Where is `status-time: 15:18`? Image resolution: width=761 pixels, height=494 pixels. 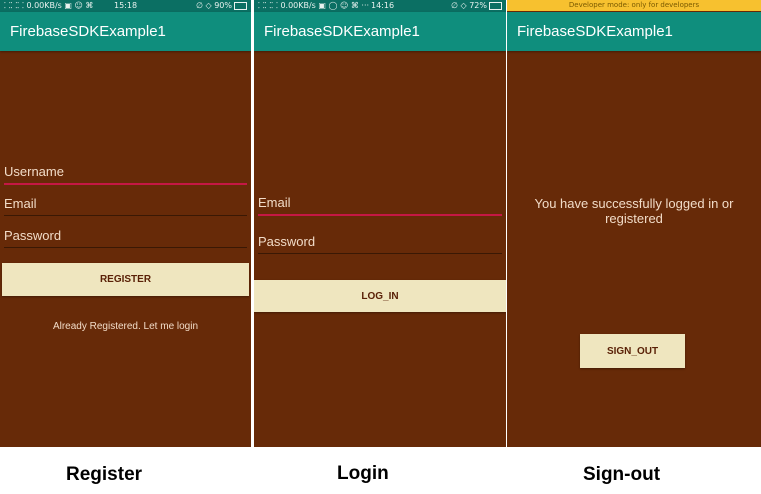 status-time: 15:18 is located at coordinates (126, 5).